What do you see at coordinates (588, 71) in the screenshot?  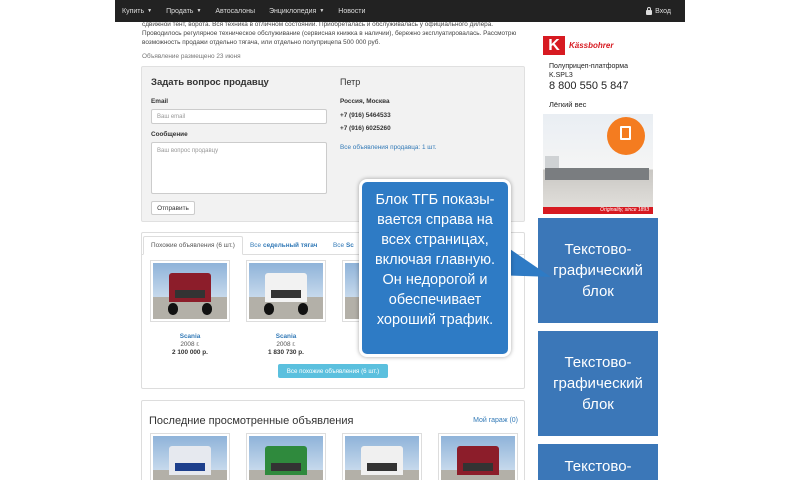 I see `ad-product: Полуприцеп-платформа K.SPL3` at bounding box center [588, 71].